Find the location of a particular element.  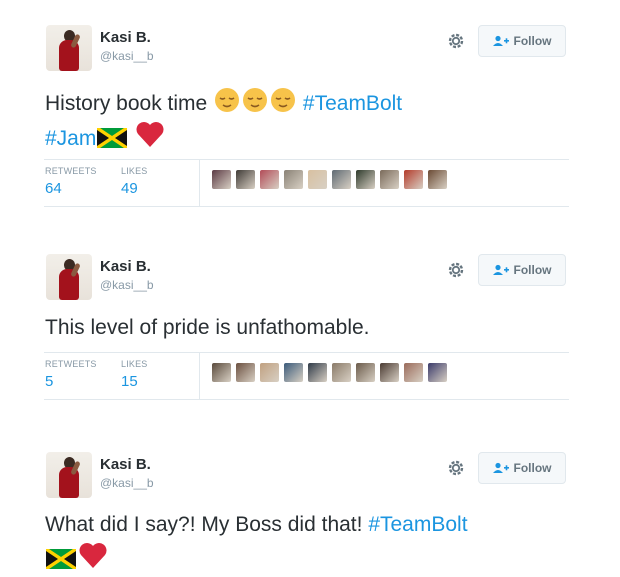

tweet-text: History book time #TeamBolt #Jam is located at coordinates (223, 121).